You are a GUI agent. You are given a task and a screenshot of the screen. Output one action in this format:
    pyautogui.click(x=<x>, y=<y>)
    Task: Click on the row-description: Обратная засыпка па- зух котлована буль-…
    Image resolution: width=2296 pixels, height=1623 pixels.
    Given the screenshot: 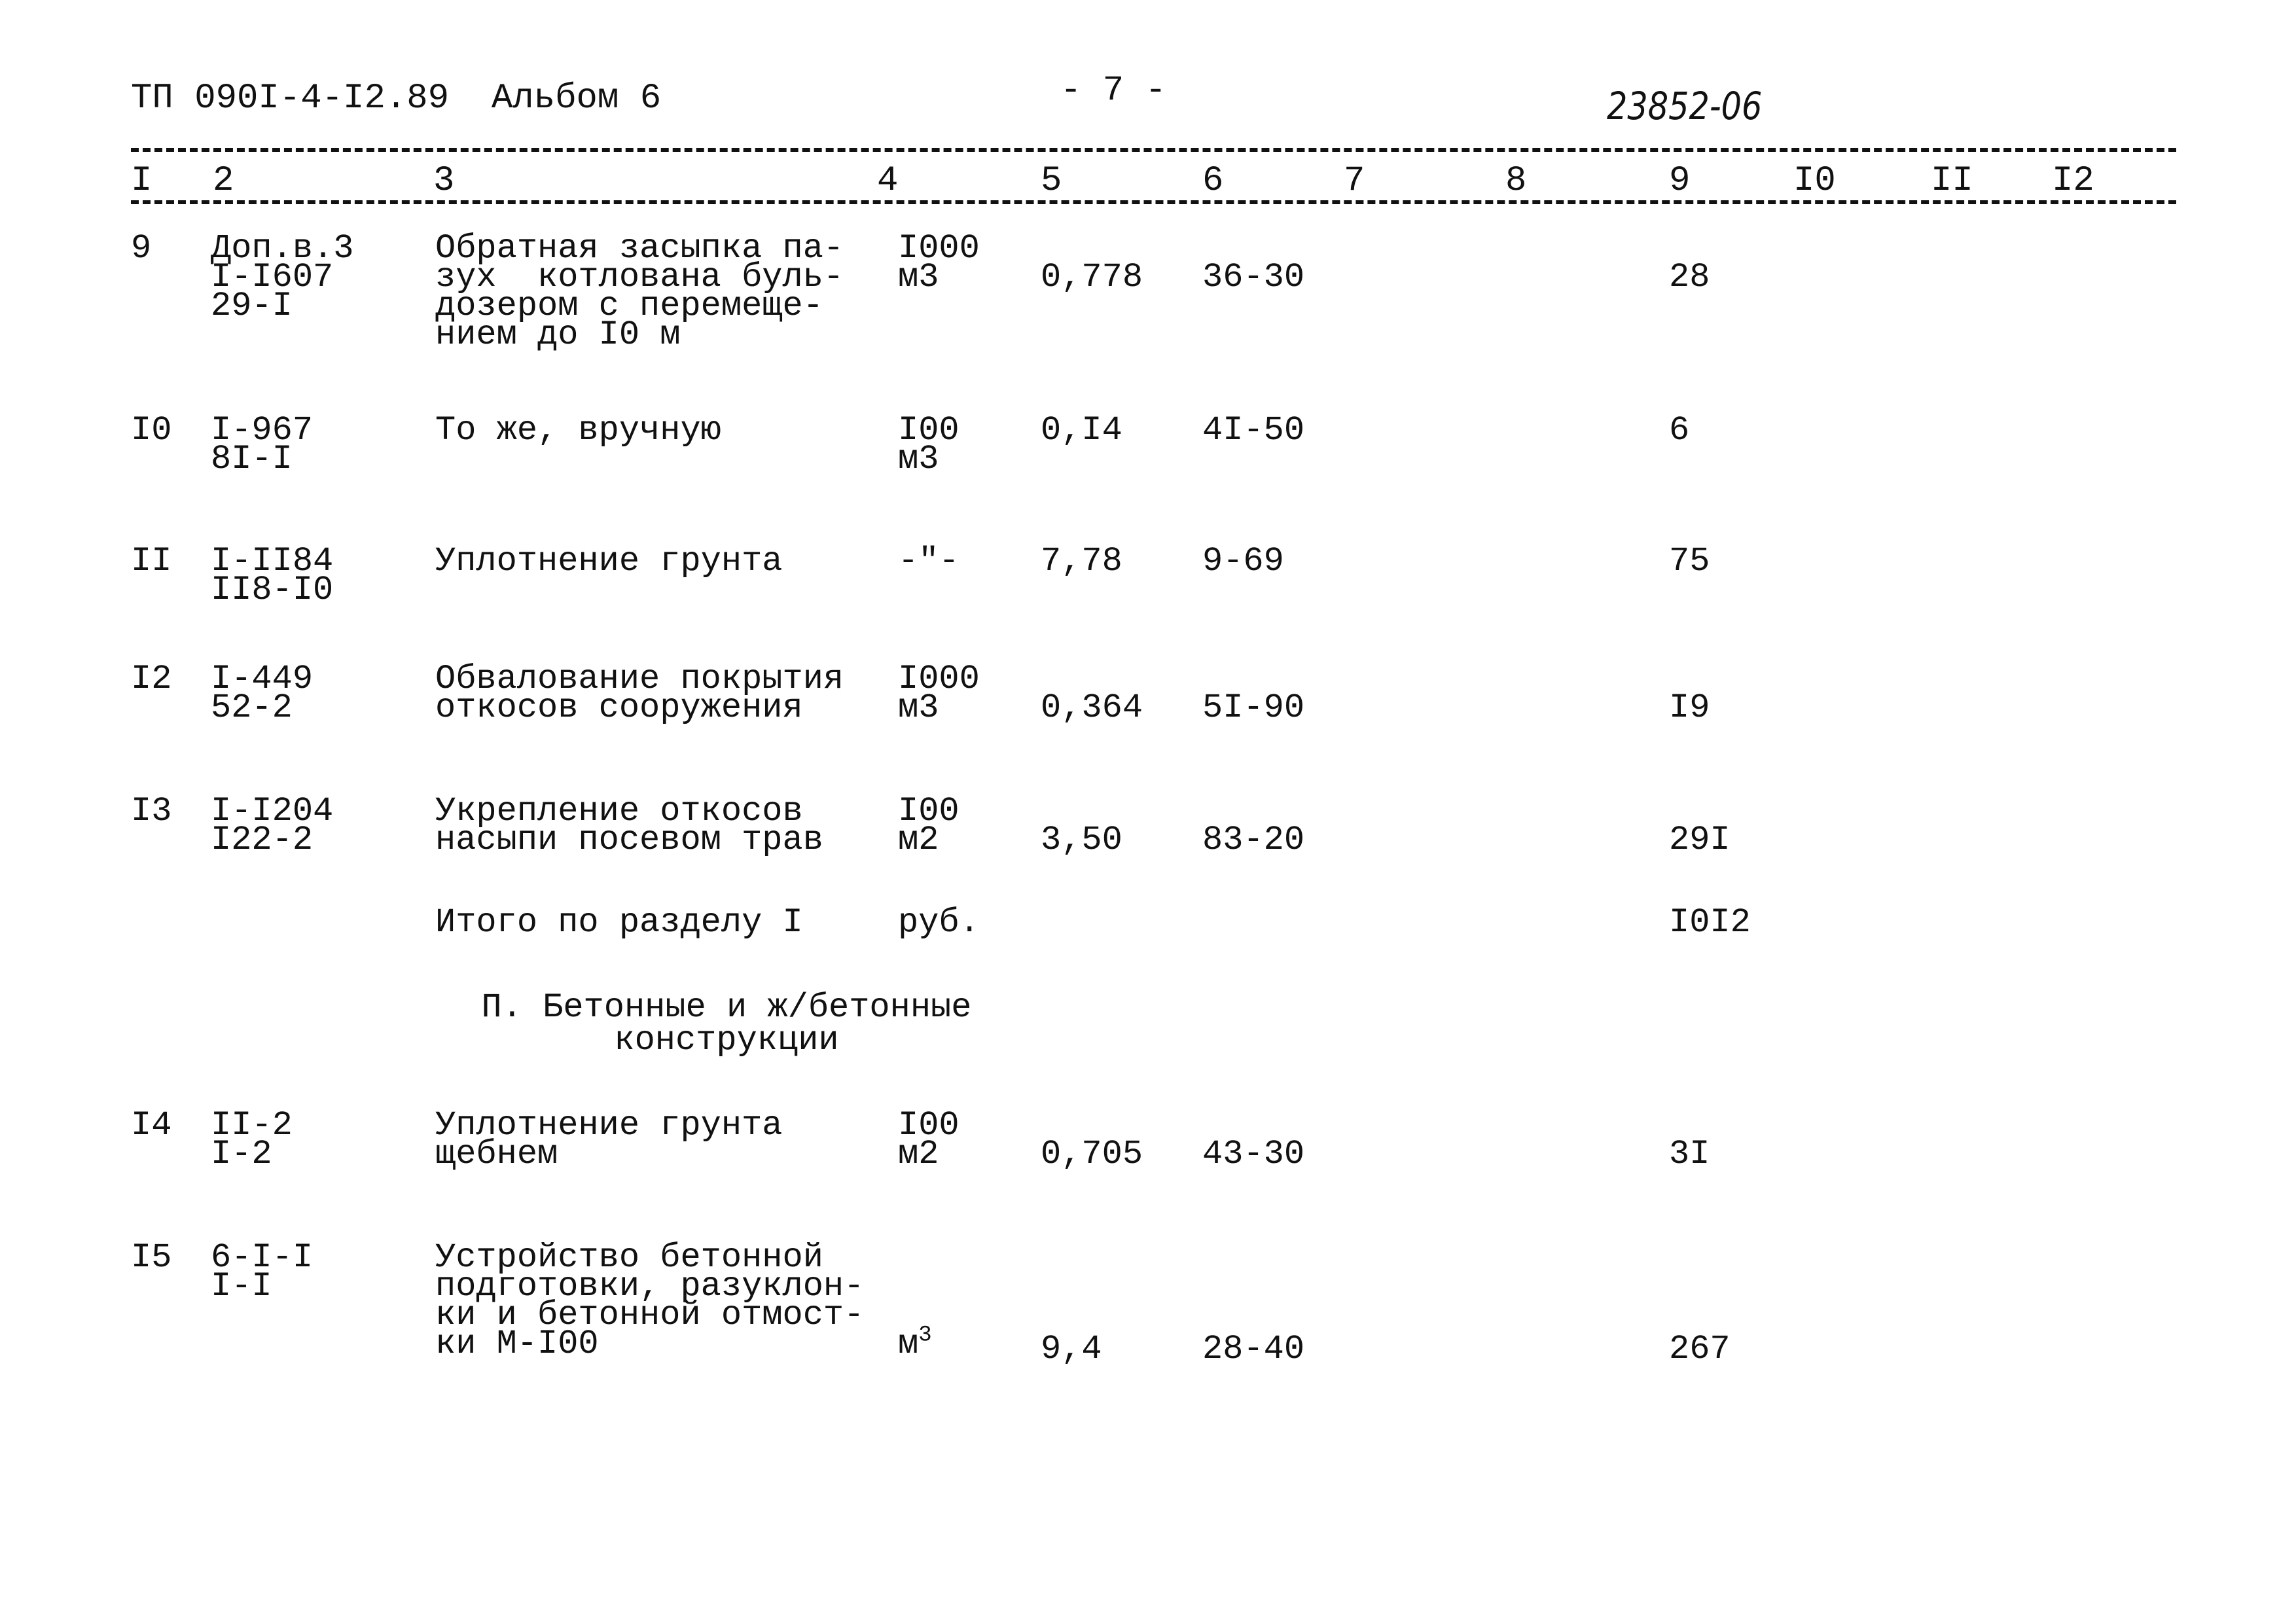 What is the action you would take?
    pyautogui.click(x=639, y=291)
    